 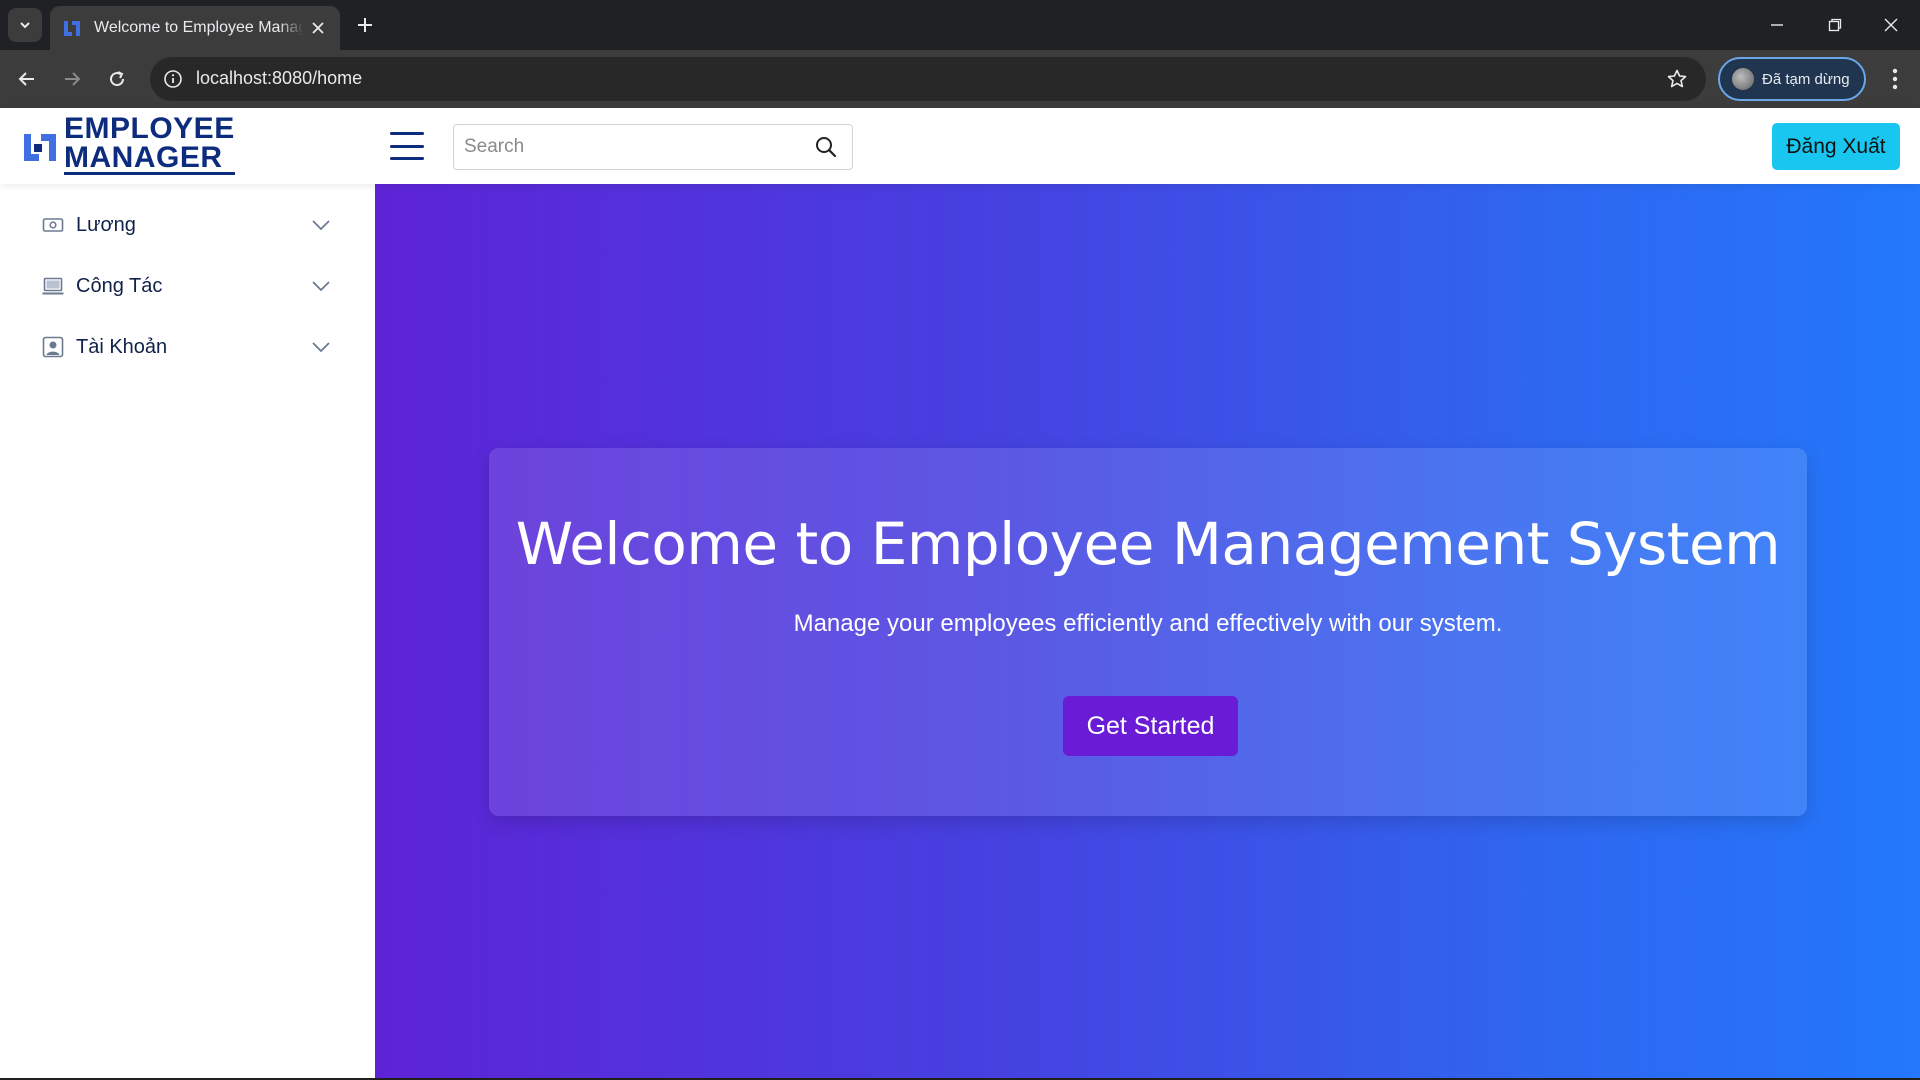 I want to click on app-logo: EMPLOYEE MANAGER, so click(x=128, y=144).